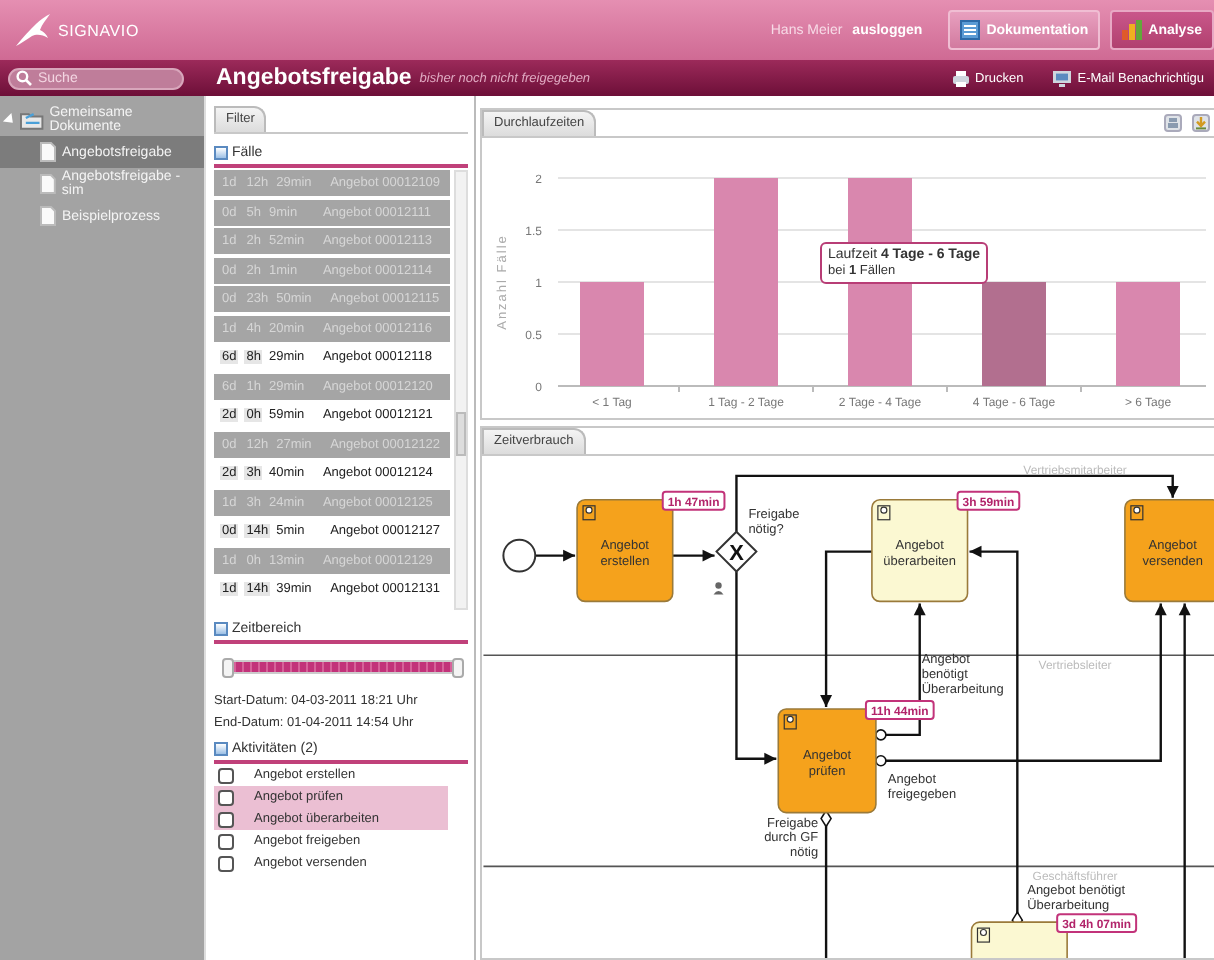 Image resolution: width=1214 pixels, height=960 pixels. Describe the element at coordinates (1132, 30) in the screenshot. I see `bar-chart-icon` at that location.